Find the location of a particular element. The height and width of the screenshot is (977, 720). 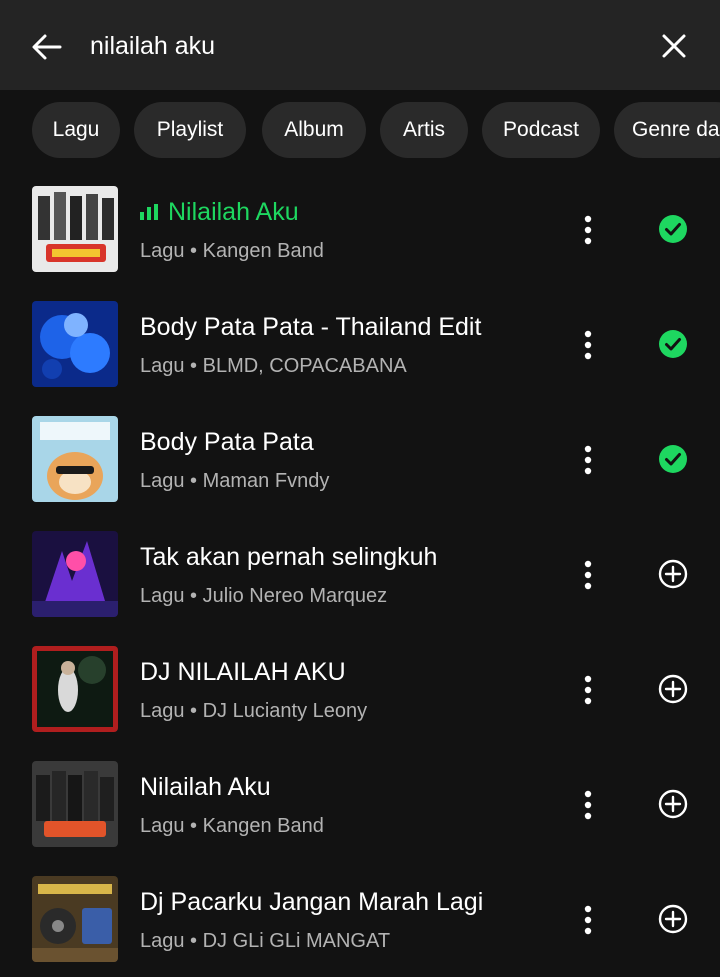

chip-podcasts: Podcast is located at coordinates (541, 130).